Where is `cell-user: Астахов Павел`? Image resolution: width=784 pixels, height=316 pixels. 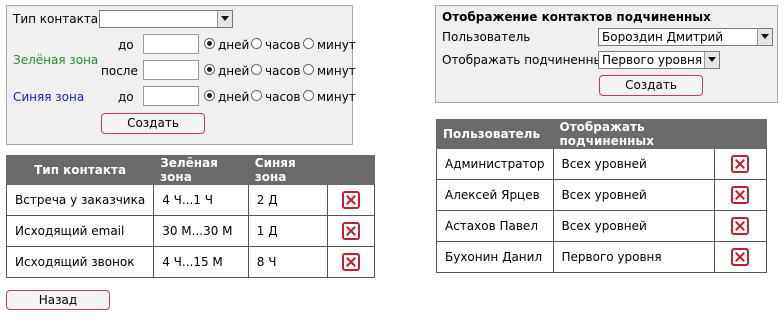 cell-user: Астахов Павел is located at coordinates (495, 226).